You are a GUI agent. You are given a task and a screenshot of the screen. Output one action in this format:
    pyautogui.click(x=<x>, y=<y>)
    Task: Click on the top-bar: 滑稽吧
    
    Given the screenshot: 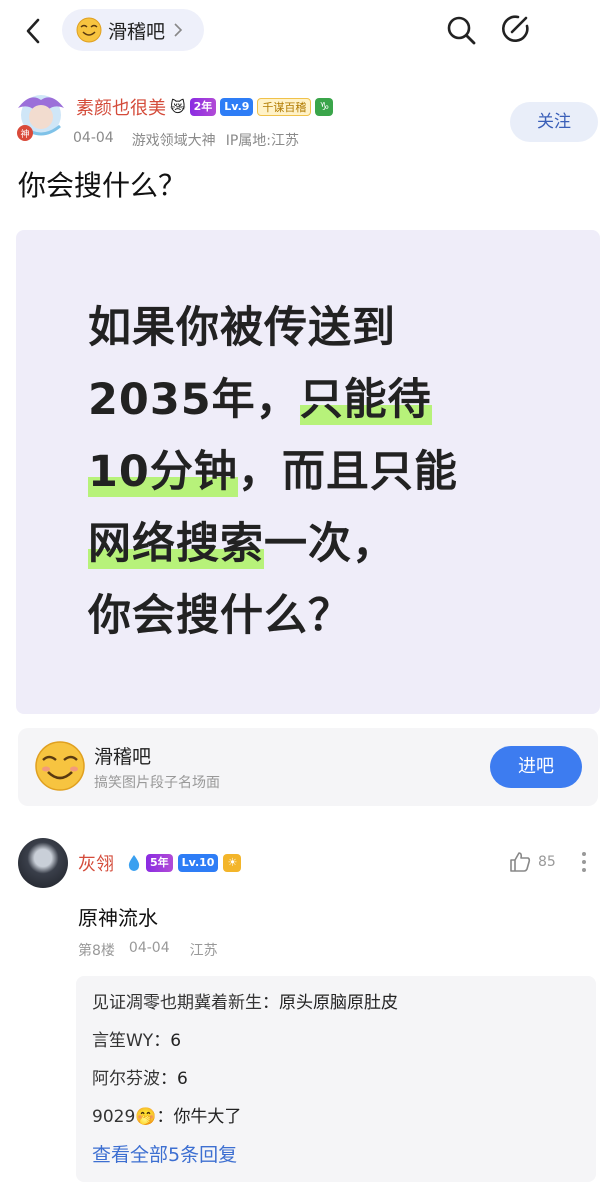 What is the action you would take?
    pyautogui.click(x=307, y=31)
    